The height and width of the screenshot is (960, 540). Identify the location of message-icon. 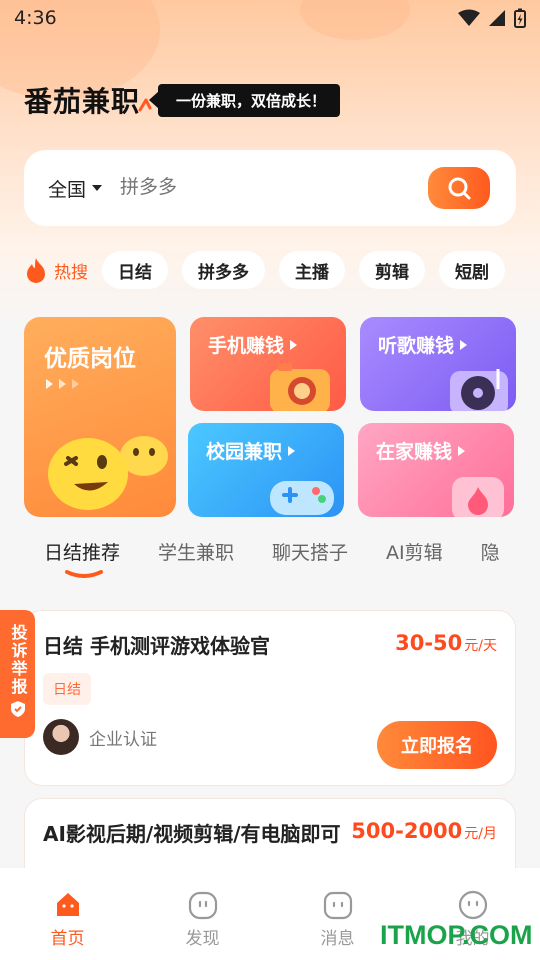
(337, 905).